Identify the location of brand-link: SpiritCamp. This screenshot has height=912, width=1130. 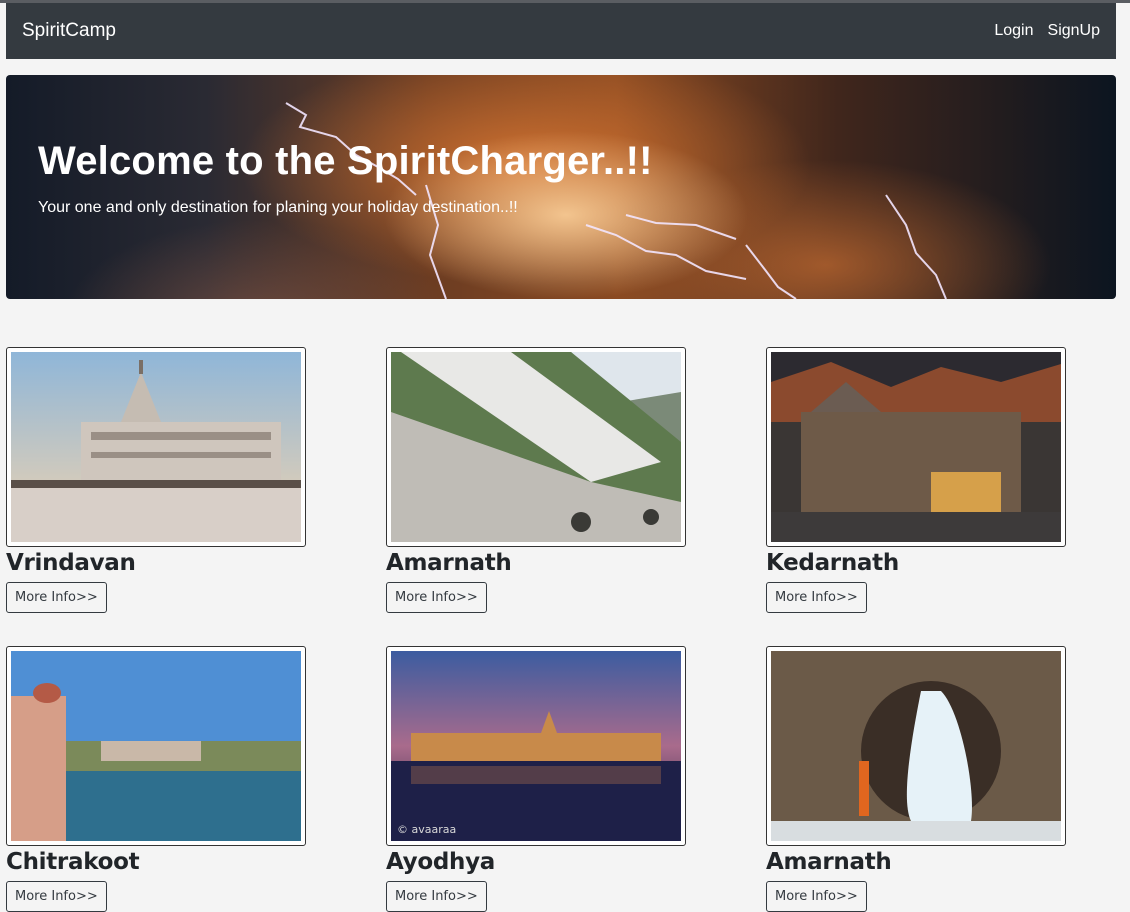
(69, 31).